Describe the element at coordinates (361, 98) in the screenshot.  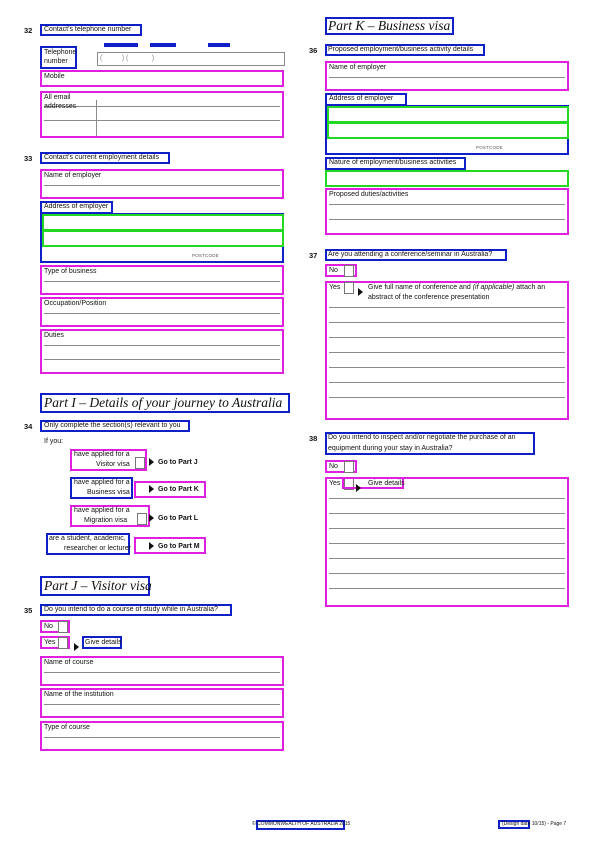
I see `q36-address-label: Address of employer` at that location.